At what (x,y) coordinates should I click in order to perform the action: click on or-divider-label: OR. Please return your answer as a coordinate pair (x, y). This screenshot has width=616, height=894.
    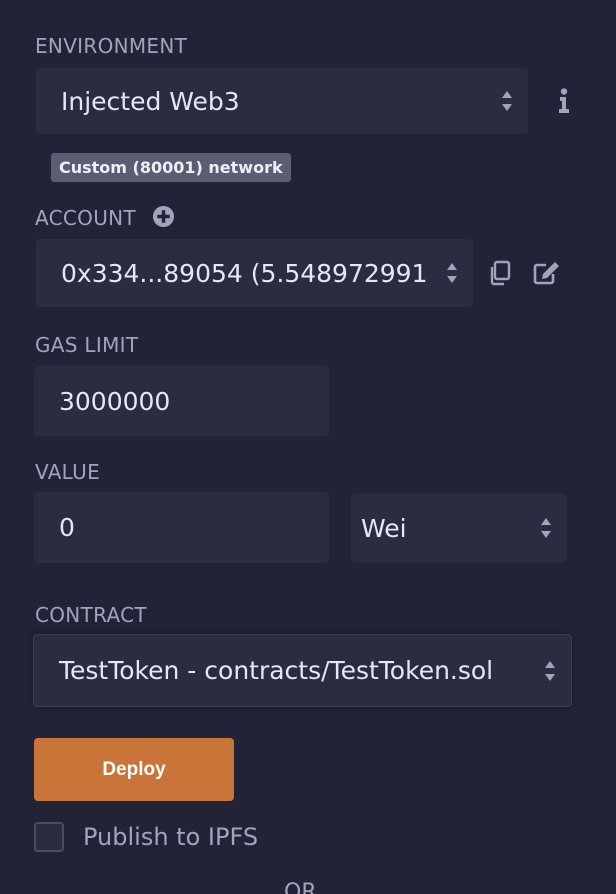
    Looking at the image, I should click on (300, 887).